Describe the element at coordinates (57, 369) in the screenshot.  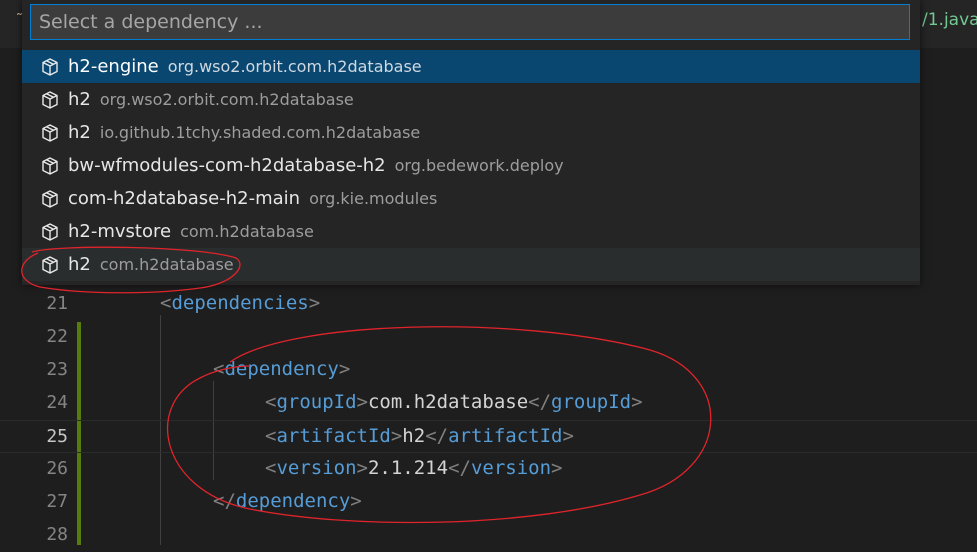
I see `line-number: 23` at that location.